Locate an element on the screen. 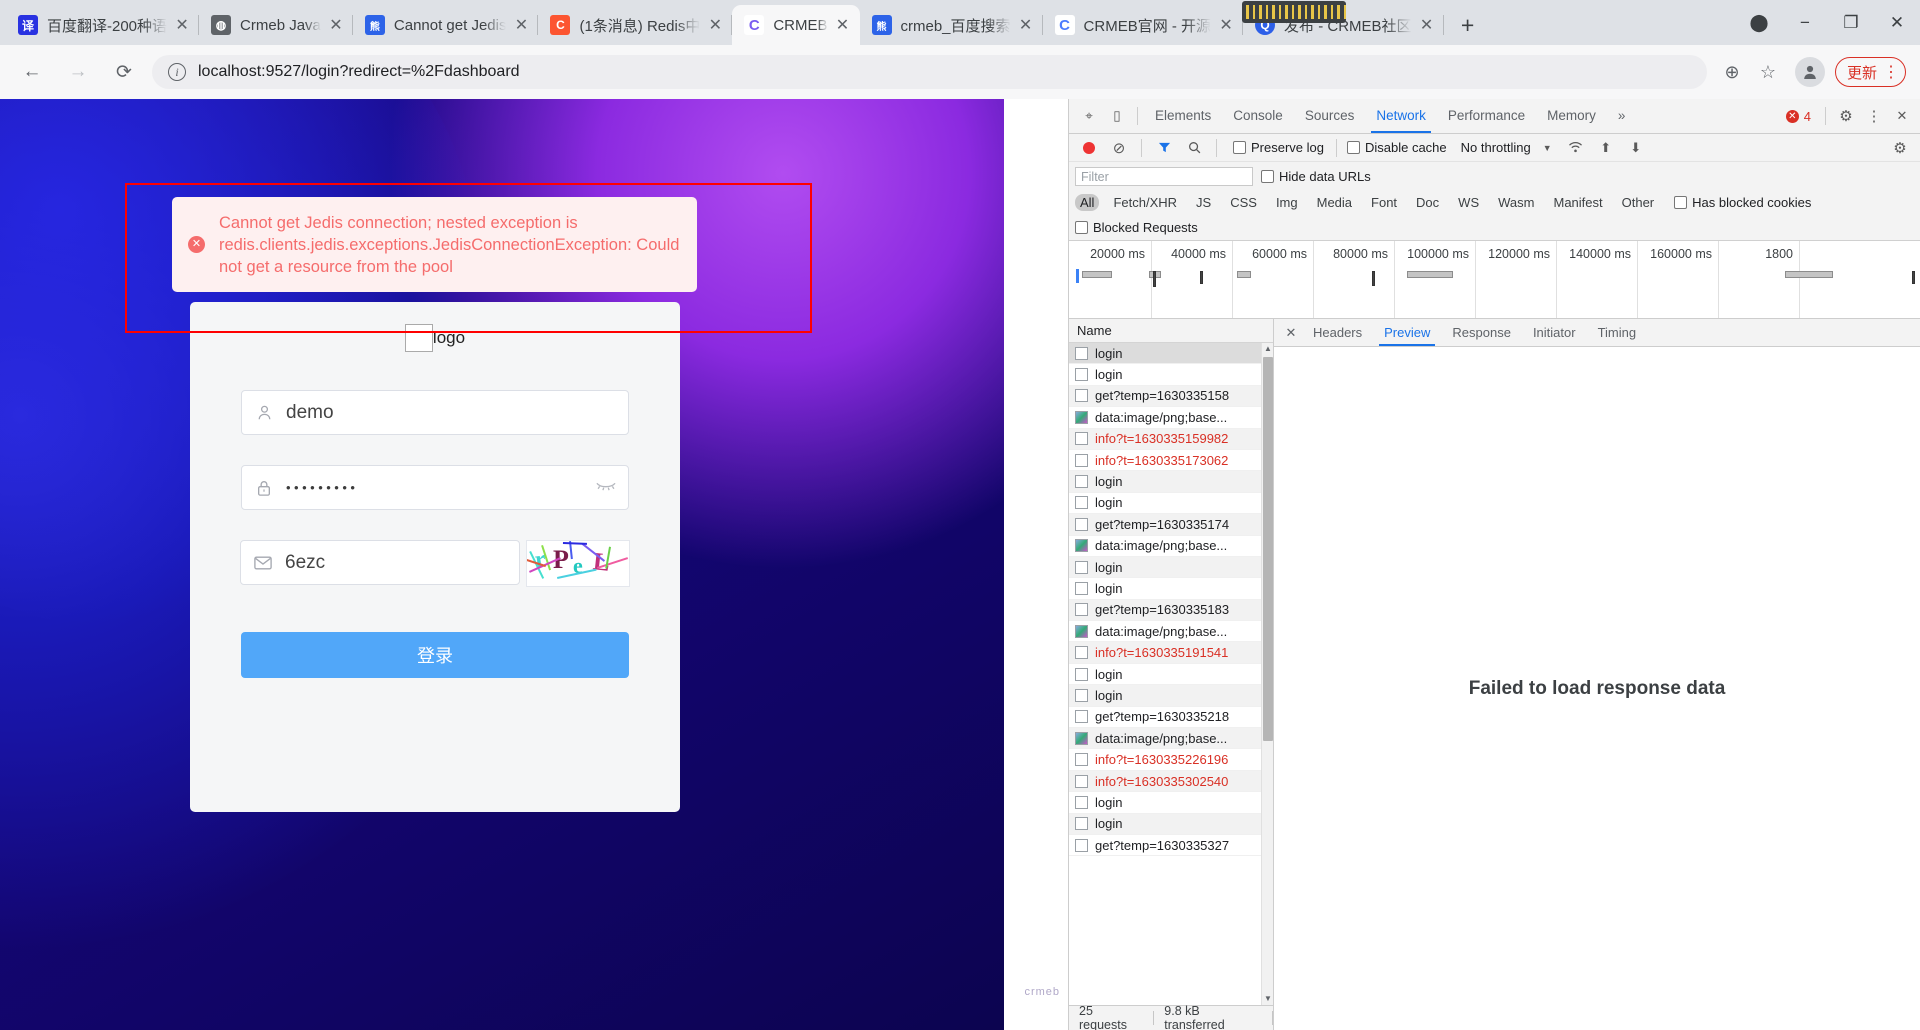  type-filter-wasm: Wasm is located at coordinates (1516, 202).